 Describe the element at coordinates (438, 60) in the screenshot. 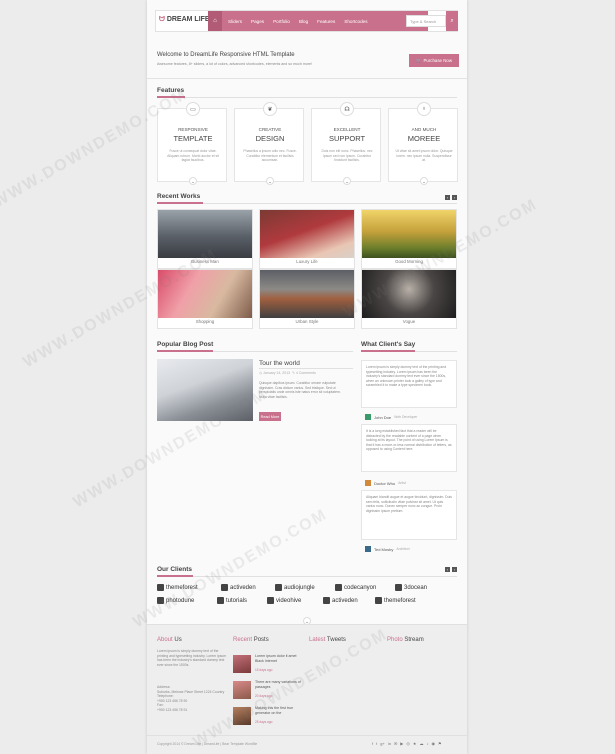

I see `purchase-label: Purchase Now` at that location.